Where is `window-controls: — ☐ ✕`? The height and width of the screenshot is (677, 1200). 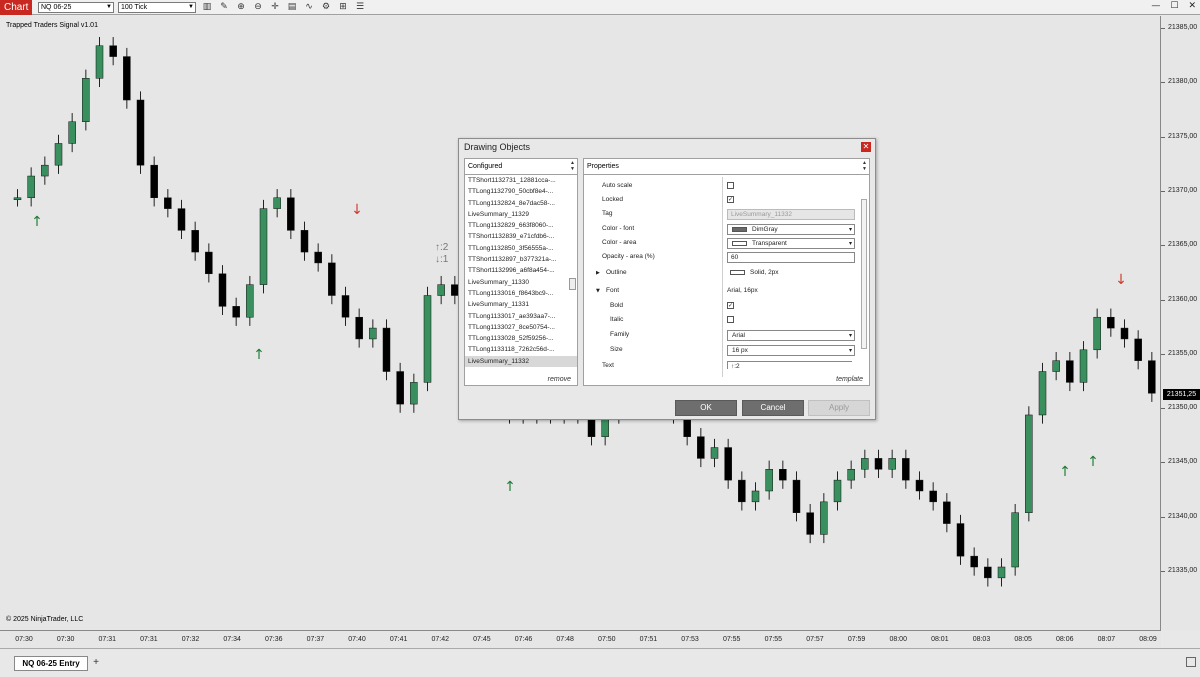
window-controls: — ☐ ✕ is located at coordinates (1173, 6).